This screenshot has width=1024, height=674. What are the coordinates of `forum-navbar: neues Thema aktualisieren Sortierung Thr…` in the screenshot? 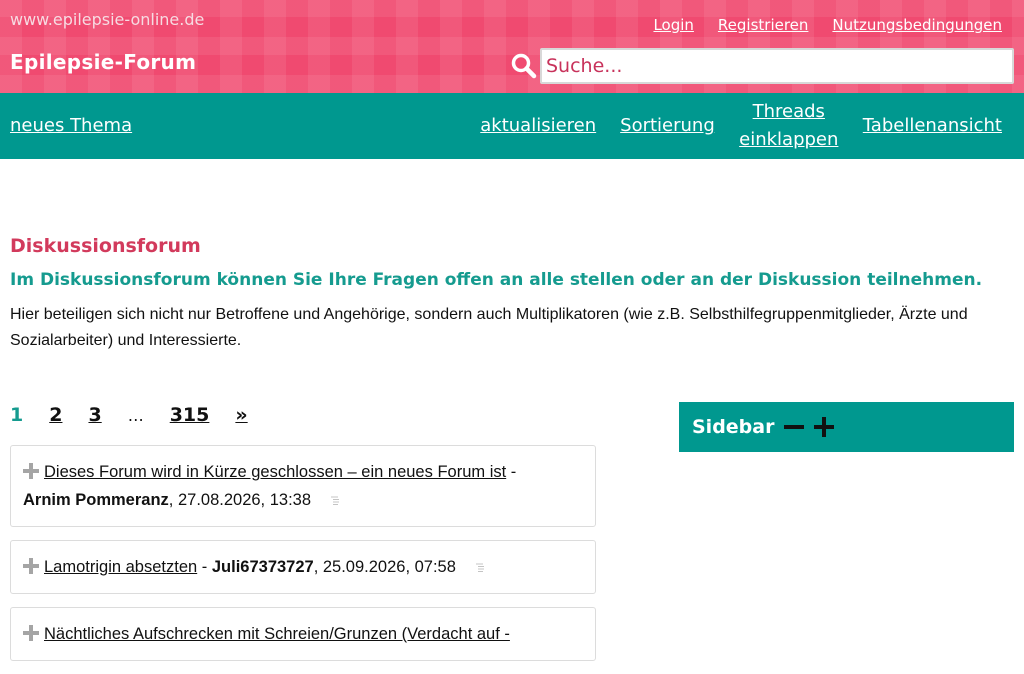 It's located at (512, 126).